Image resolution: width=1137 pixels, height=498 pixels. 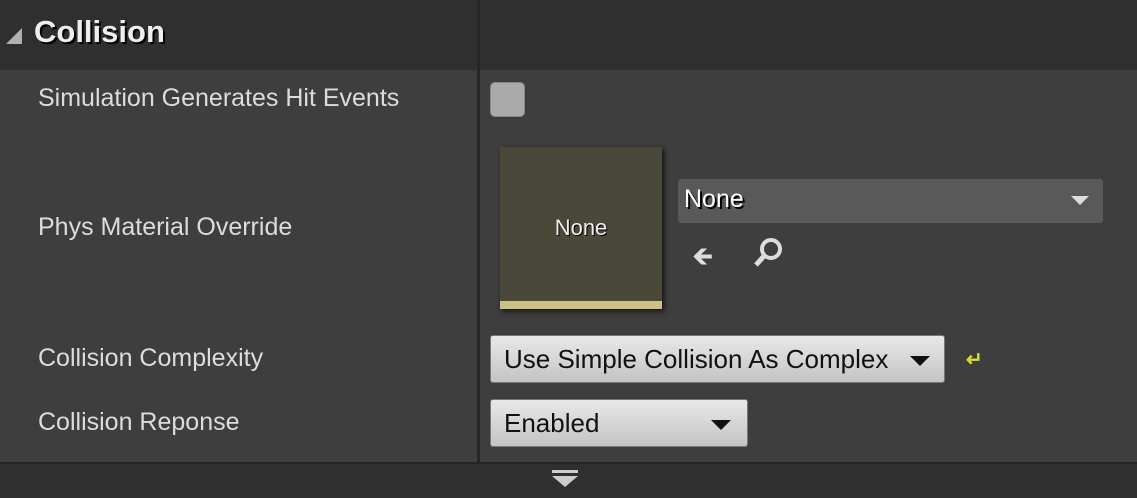 What do you see at coordinates (619, 423) in the screenshot?
I see `collision-response-dropdown: Enabled` at bounding box center [619, 423].